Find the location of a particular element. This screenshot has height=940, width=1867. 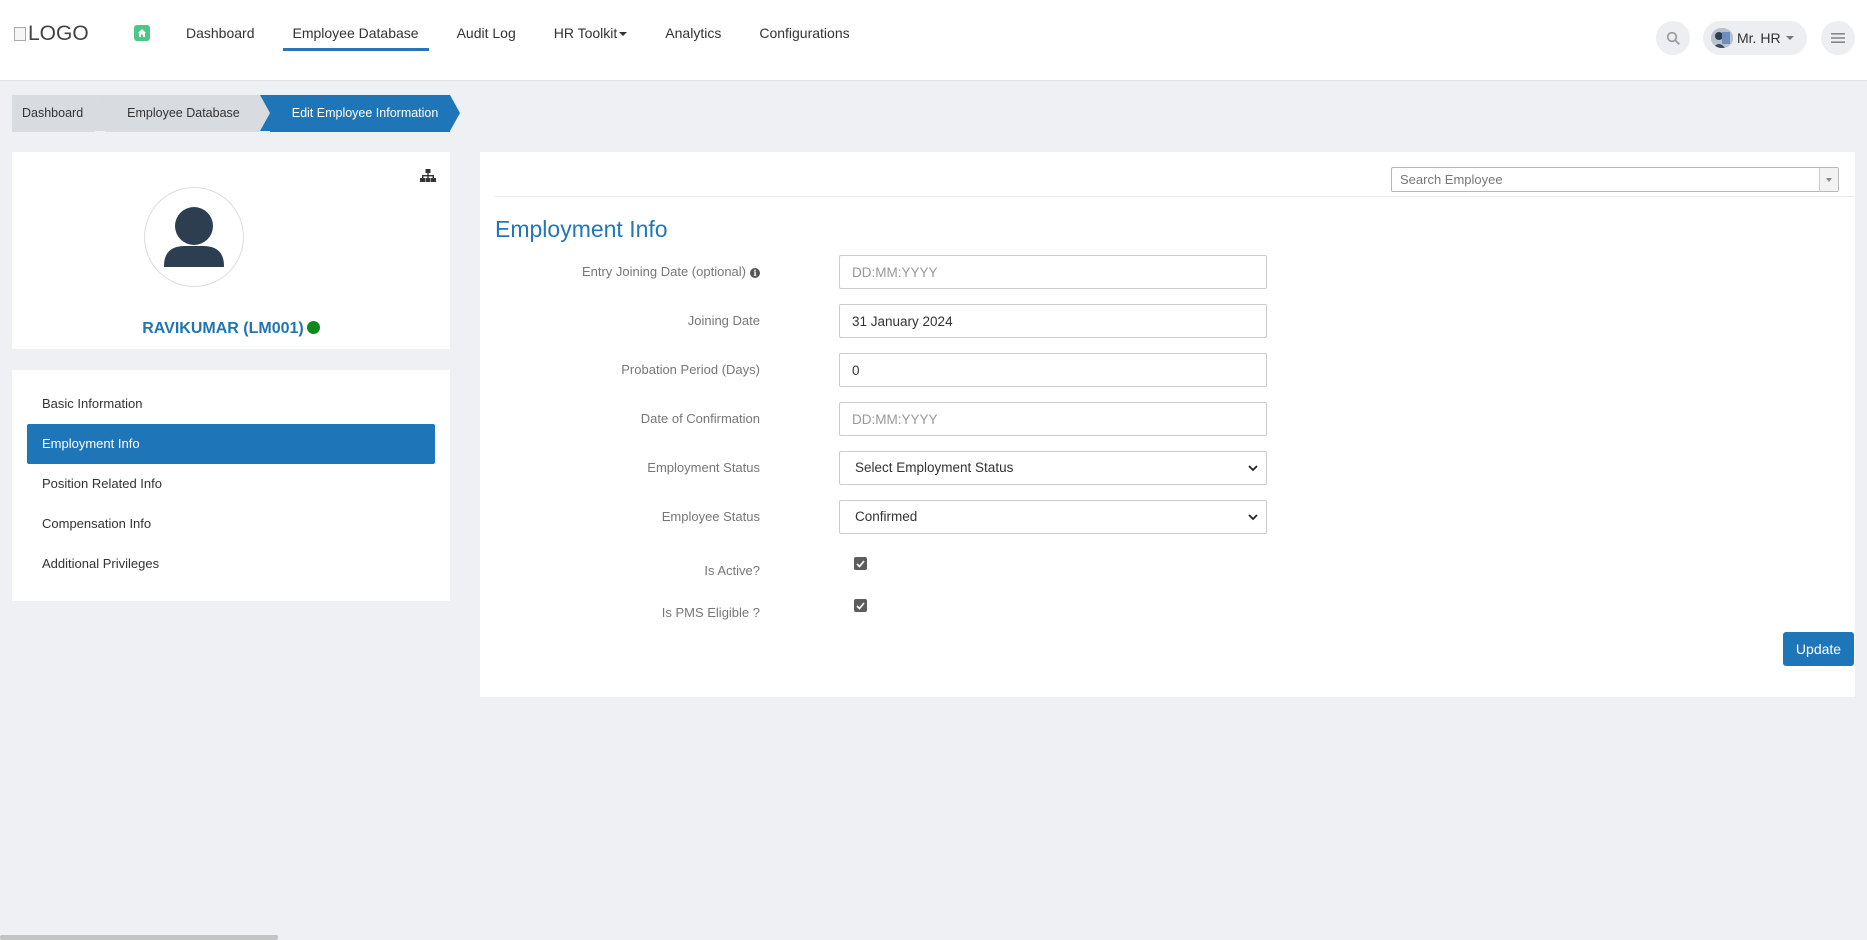

is-pms-eligible-checkbox is located at coordinates (860, 605).